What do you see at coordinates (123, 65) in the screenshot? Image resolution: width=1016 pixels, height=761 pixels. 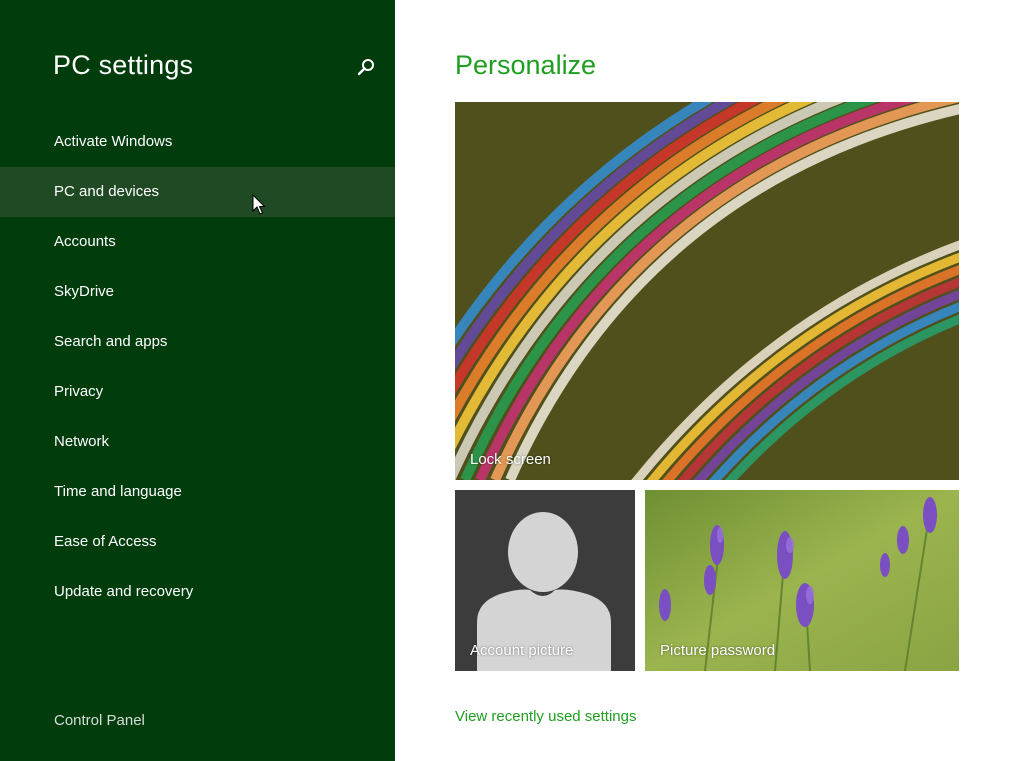 I see `sidebar-title: PC settings` at bounding box center [123, 65].